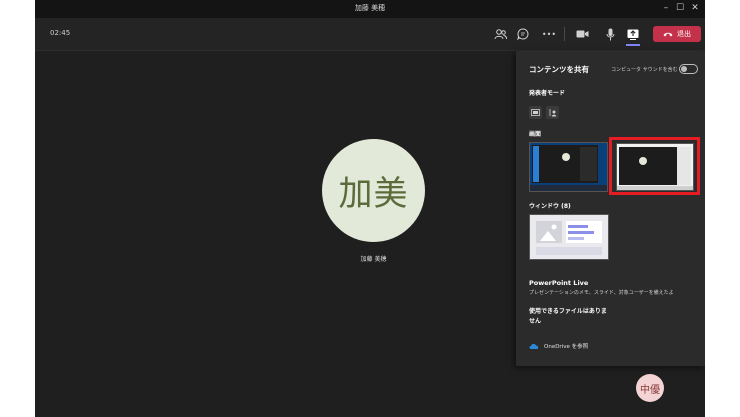 Image resolution: width=740 pixels, height=417 pixels. I want to click on microphone-button, so click(610, 34).